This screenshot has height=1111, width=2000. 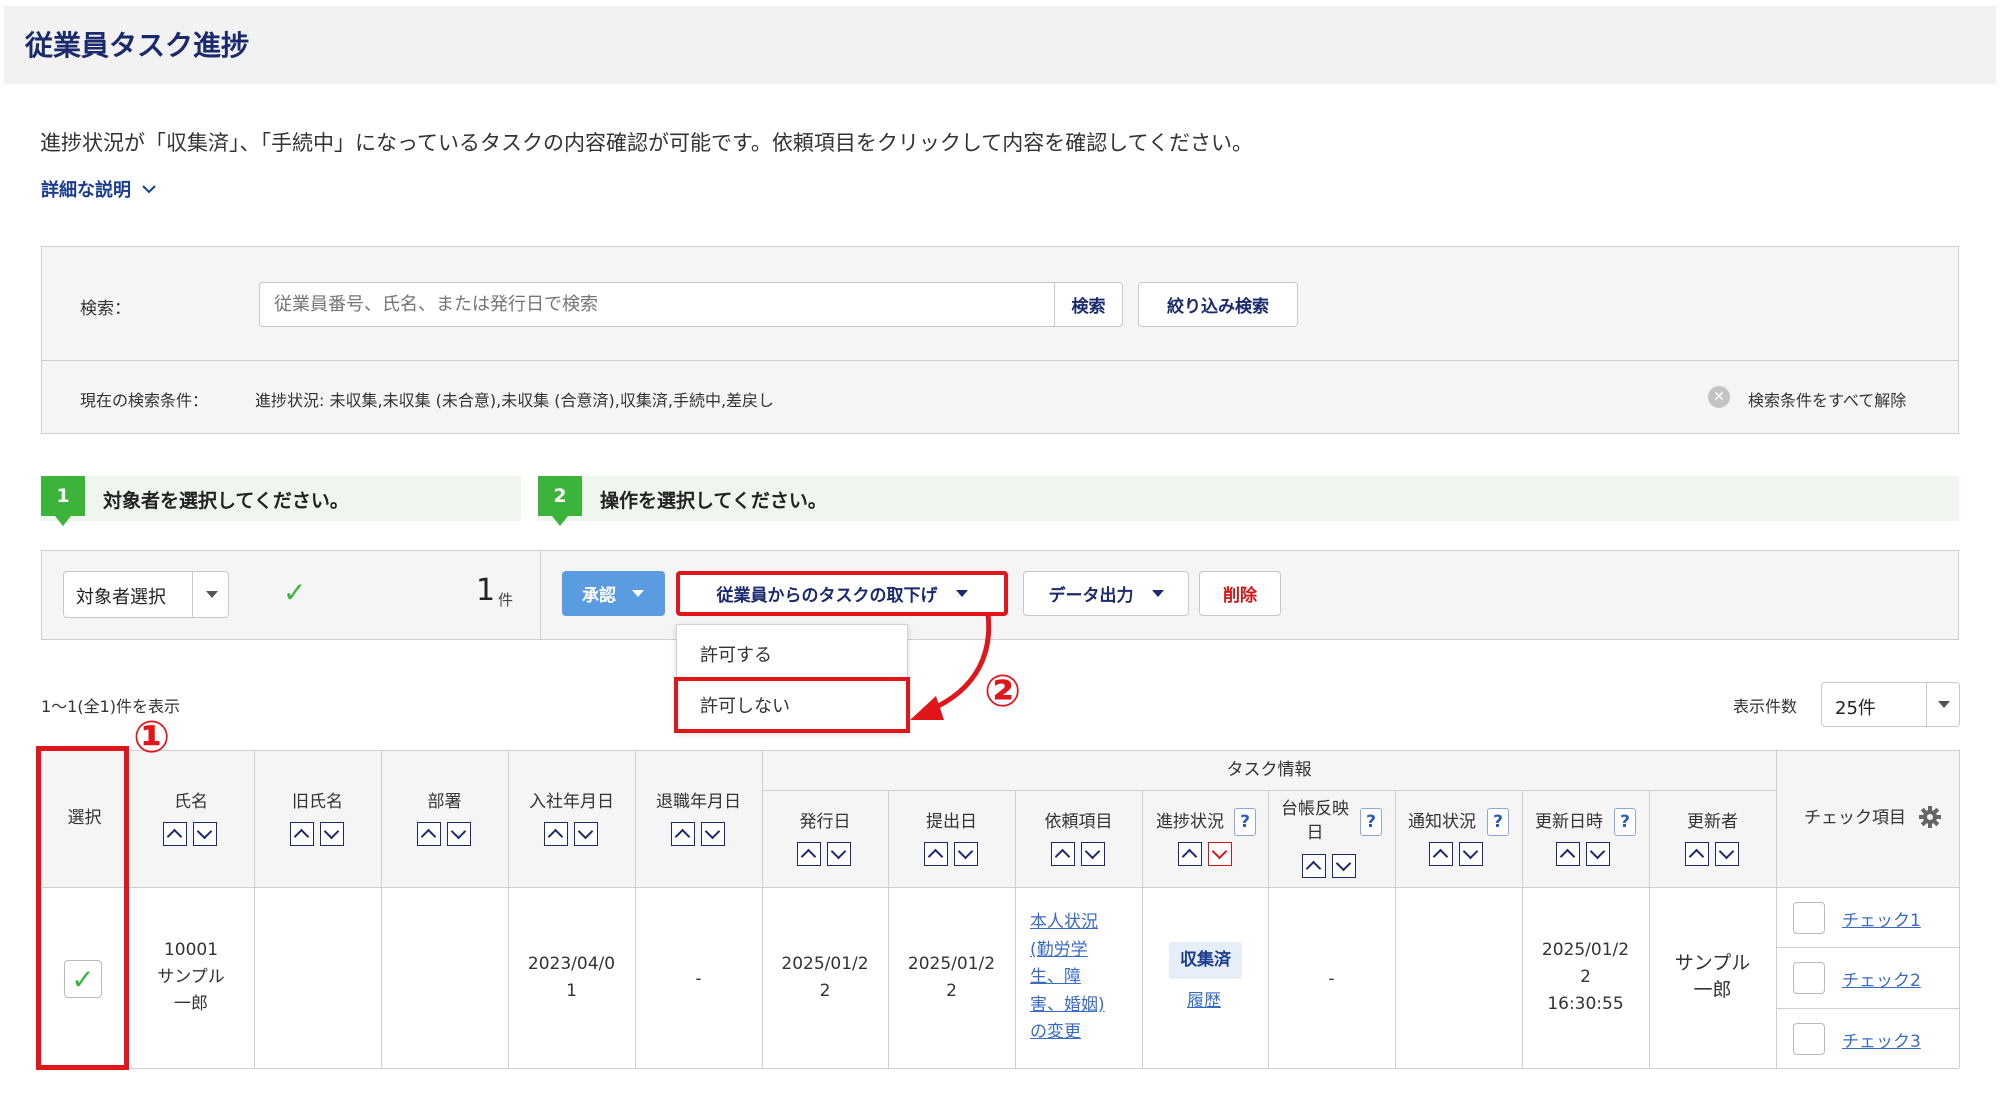 What do you see at coordinates (121, 597) in the screenshot?
I see `target-select-label: 対象者選択` at bounding box center [121, 597].